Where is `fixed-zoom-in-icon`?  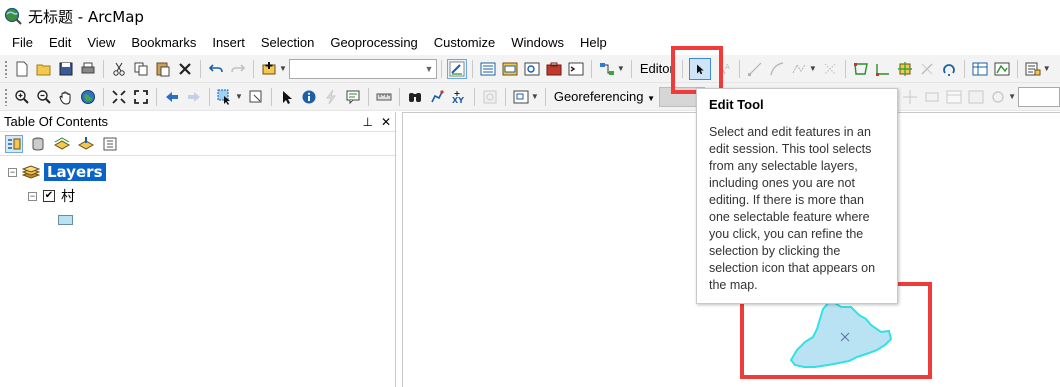
fixed-zoom-in-icon is located at coordinates (119, 97).